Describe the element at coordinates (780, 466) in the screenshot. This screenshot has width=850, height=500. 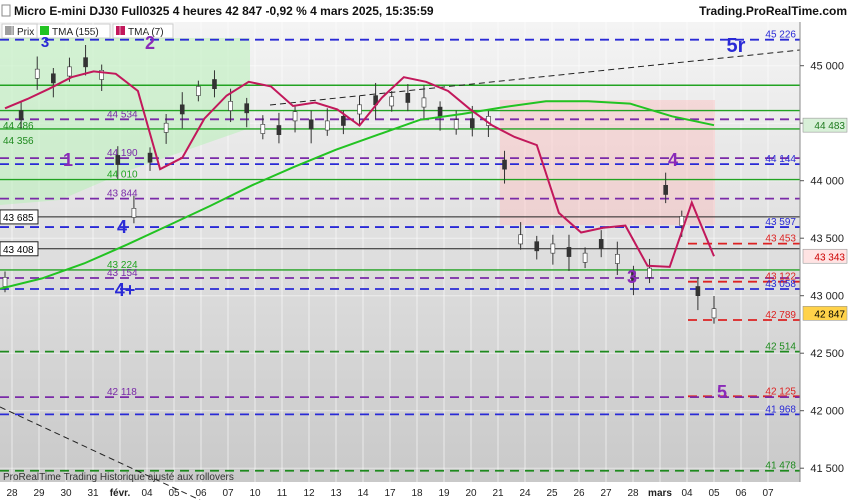
I see `level-label: 41 478` at that location.